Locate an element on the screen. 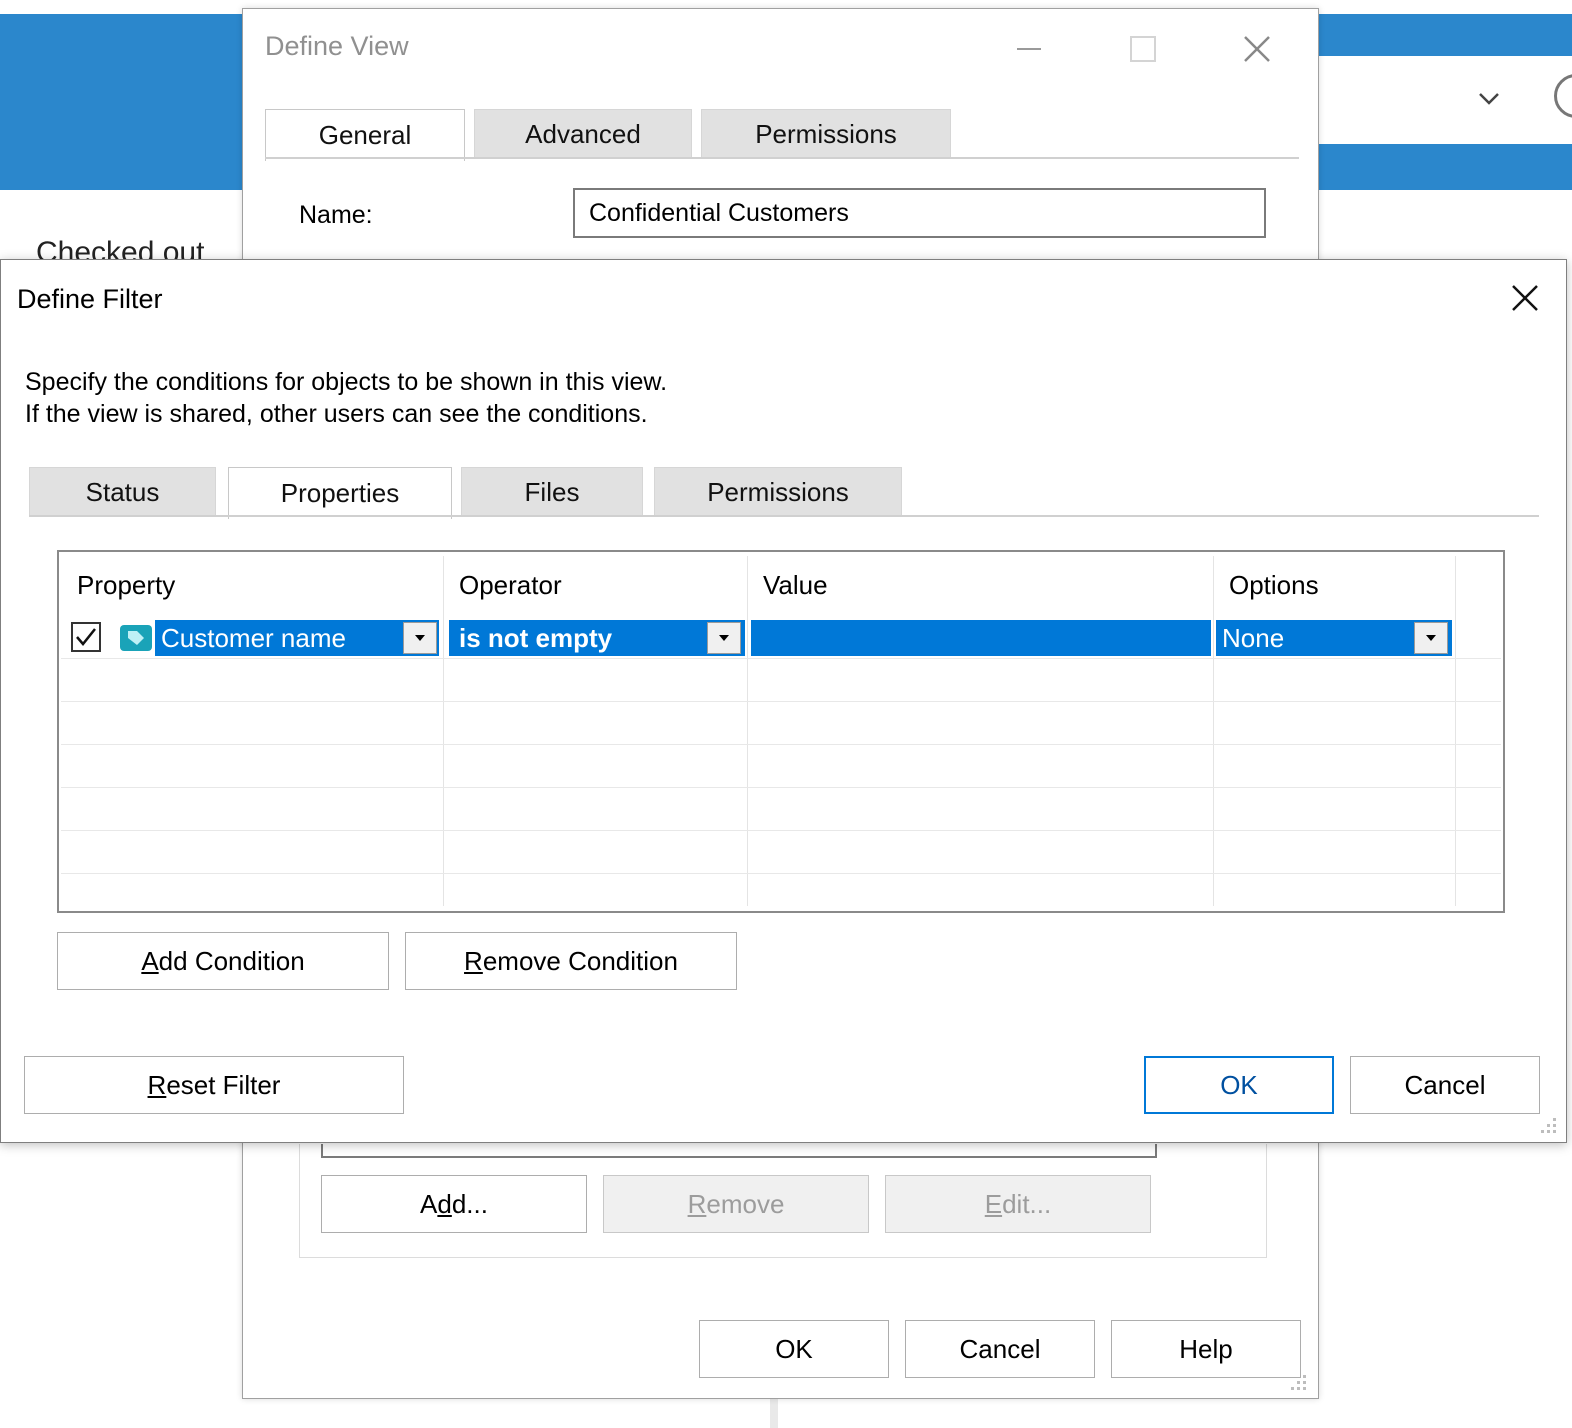 Image resolution: width=1572 pixels, height=1428 pixels. add-condition-label-post: dd Condition is located at coordinates (231, 960).